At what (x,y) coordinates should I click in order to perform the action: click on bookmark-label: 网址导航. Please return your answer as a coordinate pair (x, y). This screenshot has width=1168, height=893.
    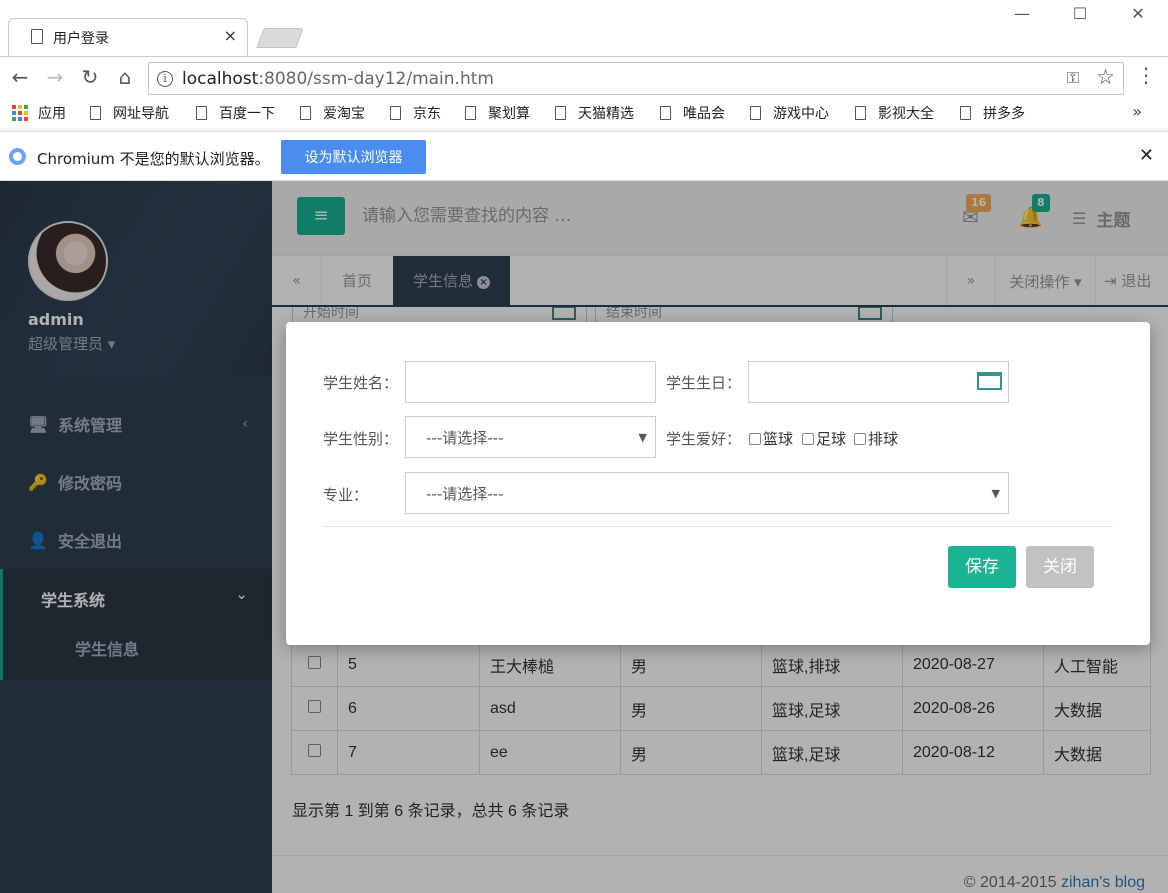
    Looking at the image, I should click on (141, 114).